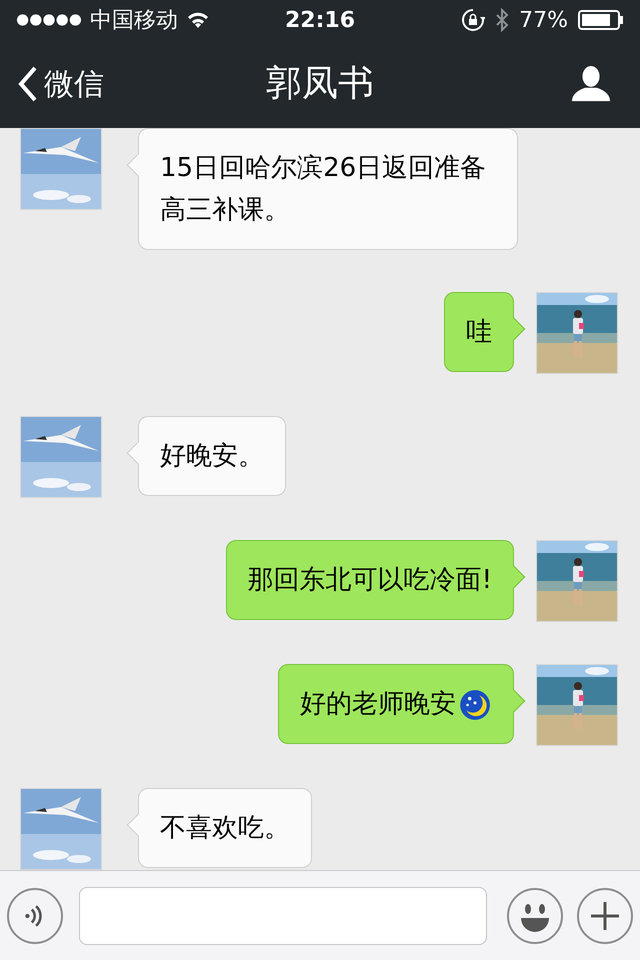 The width and height of the screenshot is (640, 960). Describe the element at coordinates (473, 20) in the screenshot. I see `rotation-lock-icon` at that location.